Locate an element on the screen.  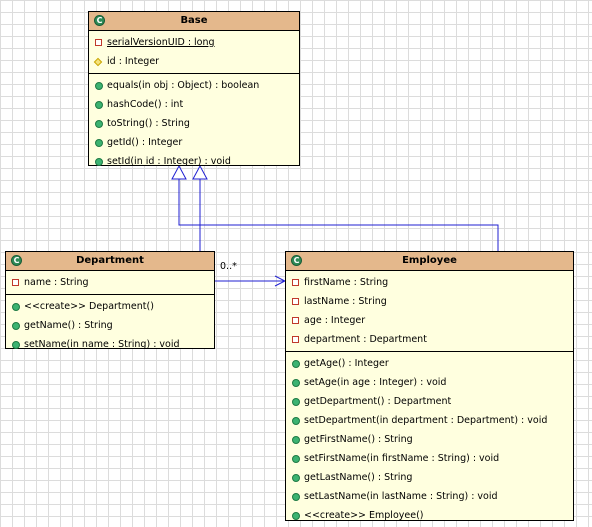
attributes-section: serialVersionUID : long id : Integer is located at coordinates (194, 52).